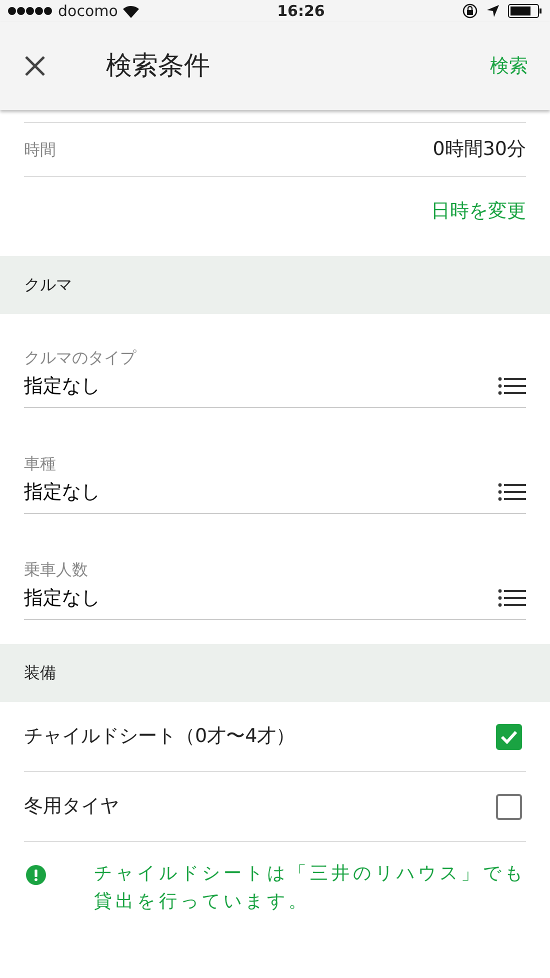 Image resolution: width=550 pixels, height=978 pixels. What do you see at coordinates (275, 285) in the screenshot?
I see `section-header: クルマ` at bounding box center [275, 285].